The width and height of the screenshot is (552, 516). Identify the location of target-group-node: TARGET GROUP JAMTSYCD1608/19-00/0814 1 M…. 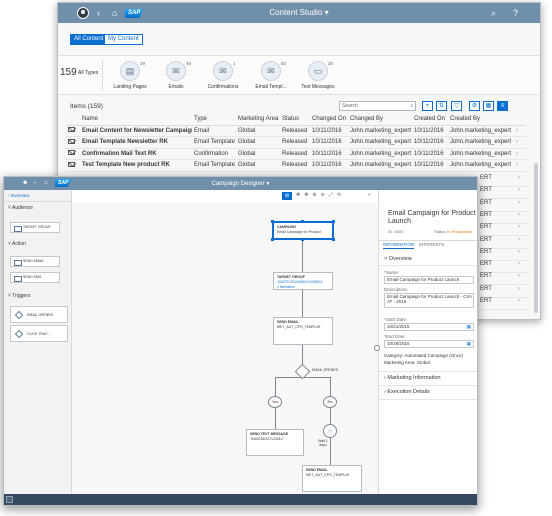
(303, 281).